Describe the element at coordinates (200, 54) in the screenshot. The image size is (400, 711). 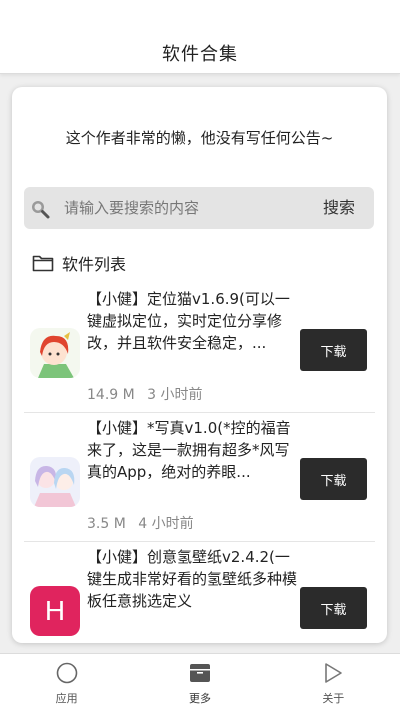
I see `page-title: 软件合集` at that location.